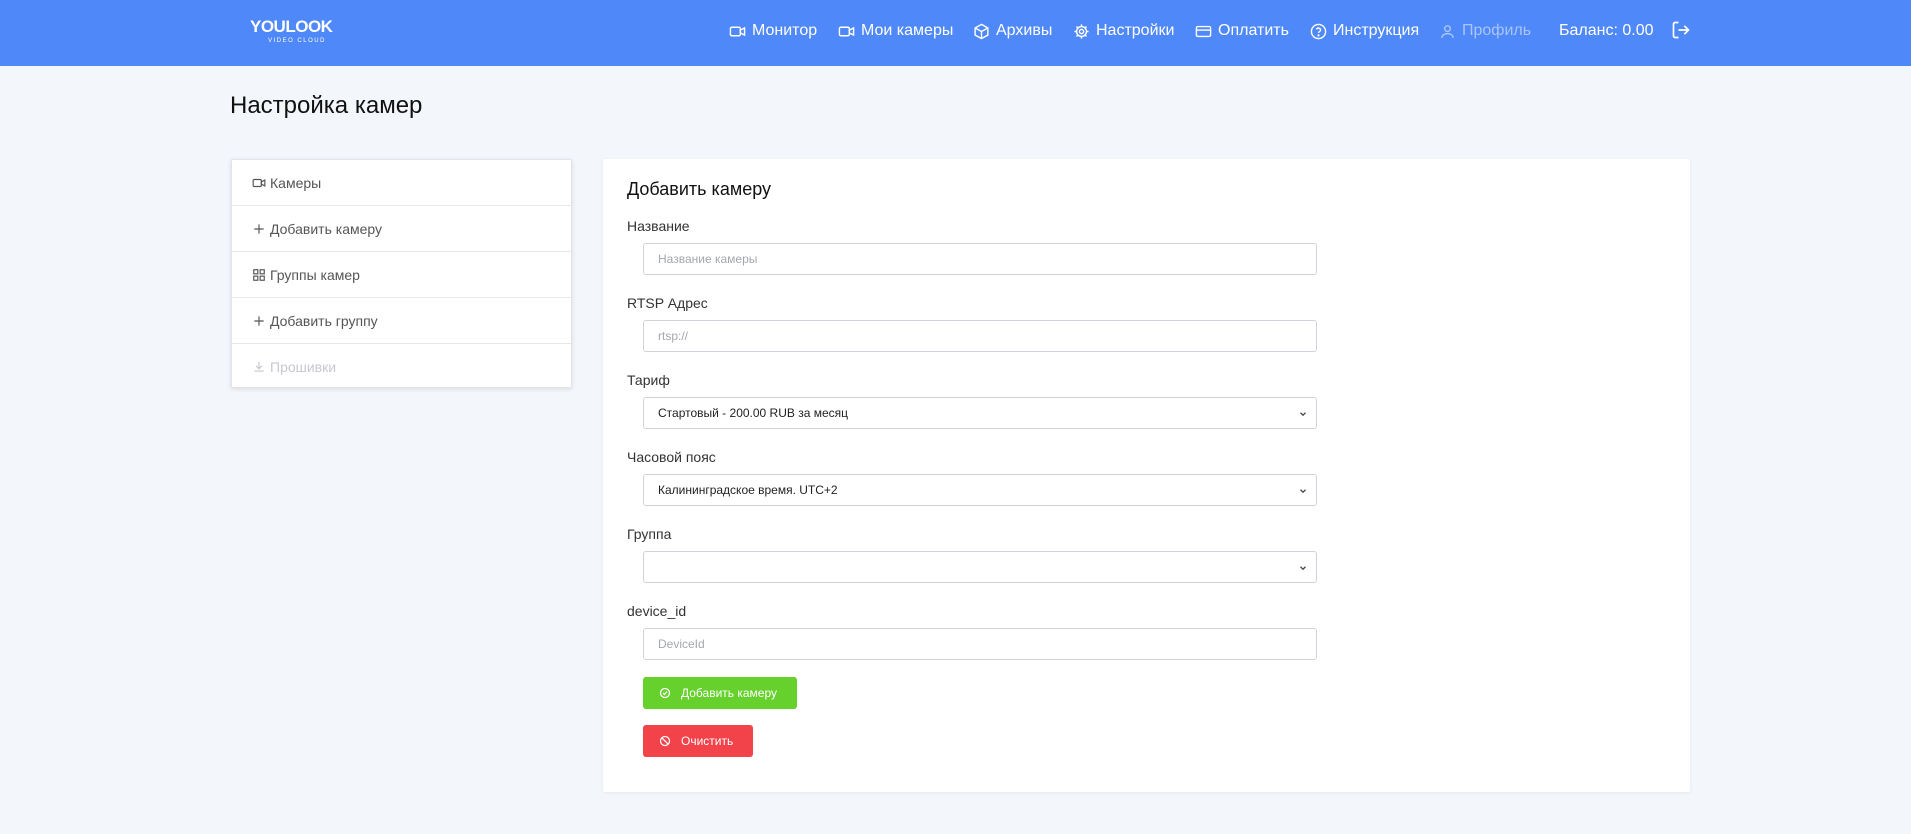 This screenshot has width=1911, height=834. Describe the element at coordinates (785, 30) in the screenshot. I see `nav-monitor-label: Монитор` at that location.